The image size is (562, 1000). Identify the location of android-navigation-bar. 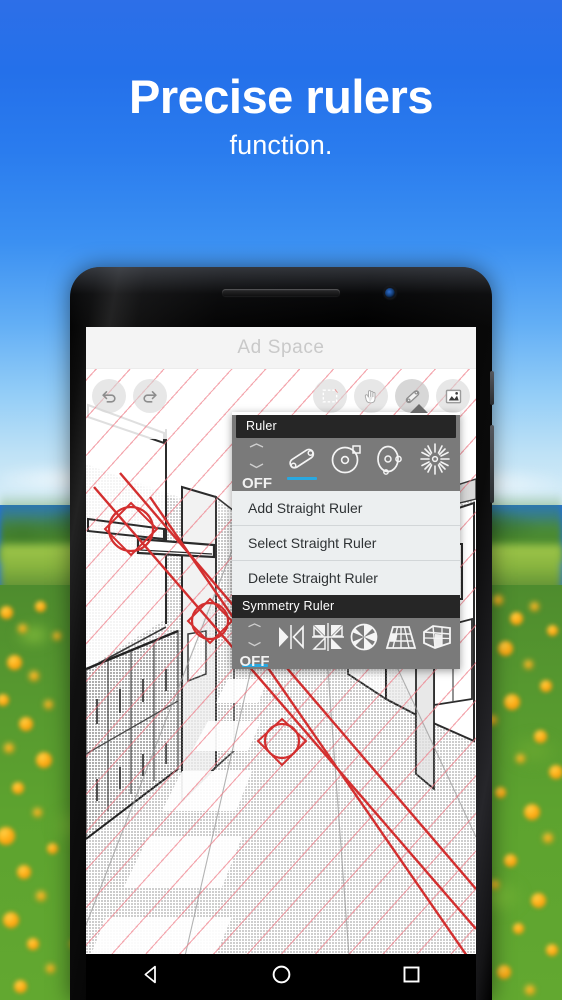
(281, 977).